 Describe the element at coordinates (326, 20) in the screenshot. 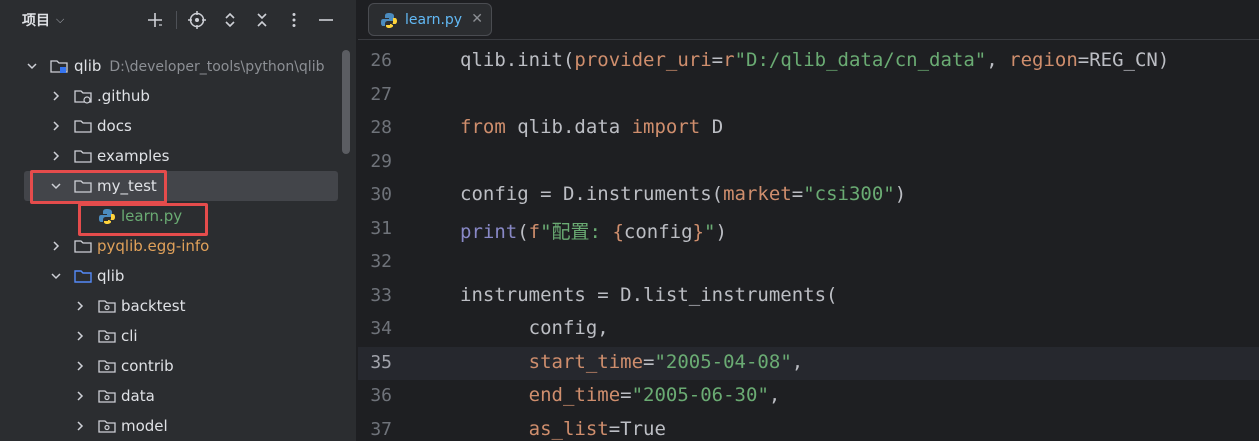

I see `hide-panel-icon` at that location.